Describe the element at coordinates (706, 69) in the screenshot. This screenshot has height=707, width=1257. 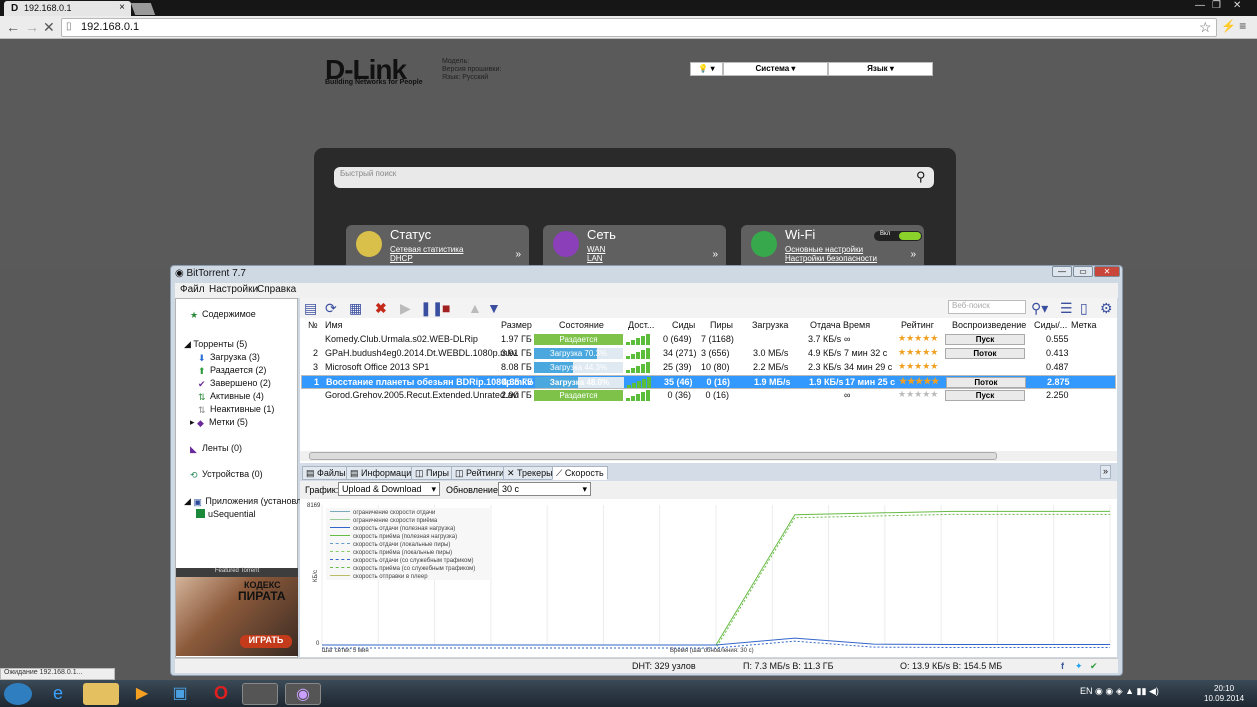
I see `tips-dropdown: 💡 ▾` at that location.